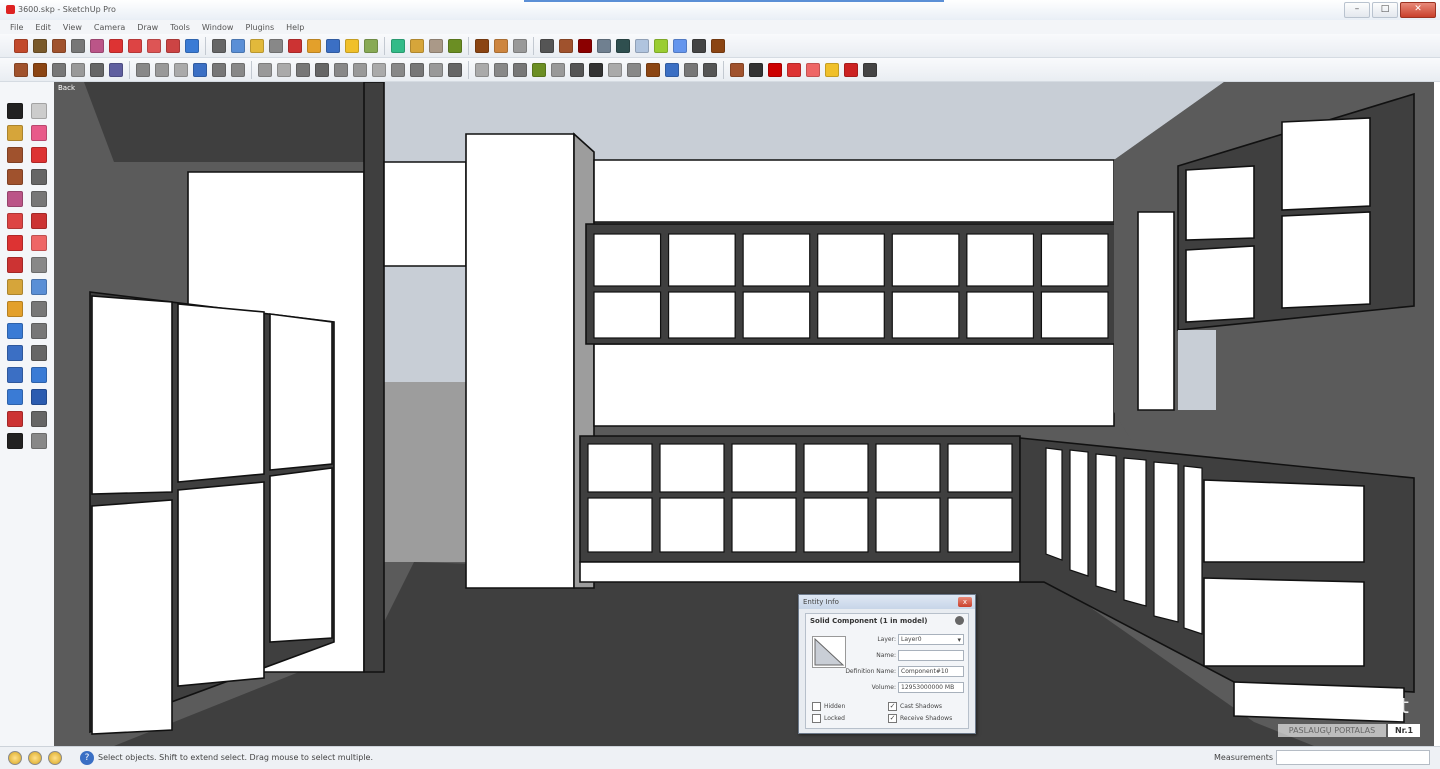  Describe the element at coordinates (892, 718) in the screenshot. I see `receive-shadows-checkbox: ✓` at that location.